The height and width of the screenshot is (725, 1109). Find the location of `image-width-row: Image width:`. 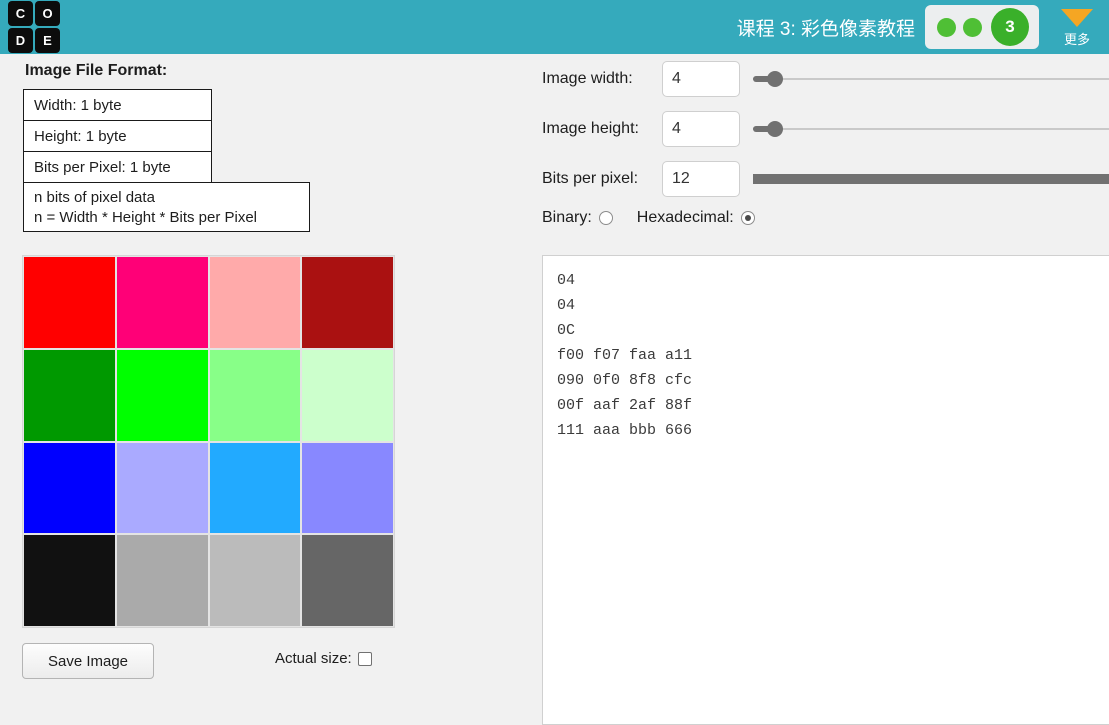

image-width-row: Image width: is located at coordinates (814, 79).